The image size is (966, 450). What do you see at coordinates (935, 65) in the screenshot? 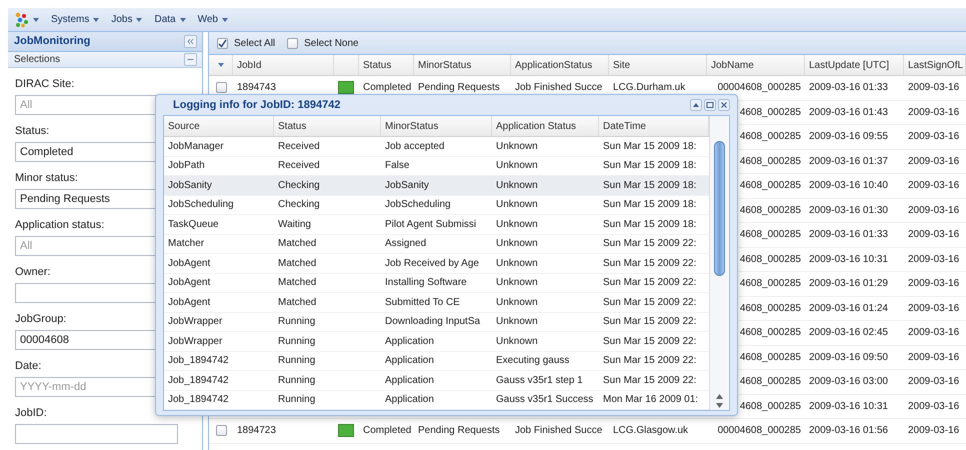
I see `column-header: LastSignOfL` at bounding box center [935, 65].